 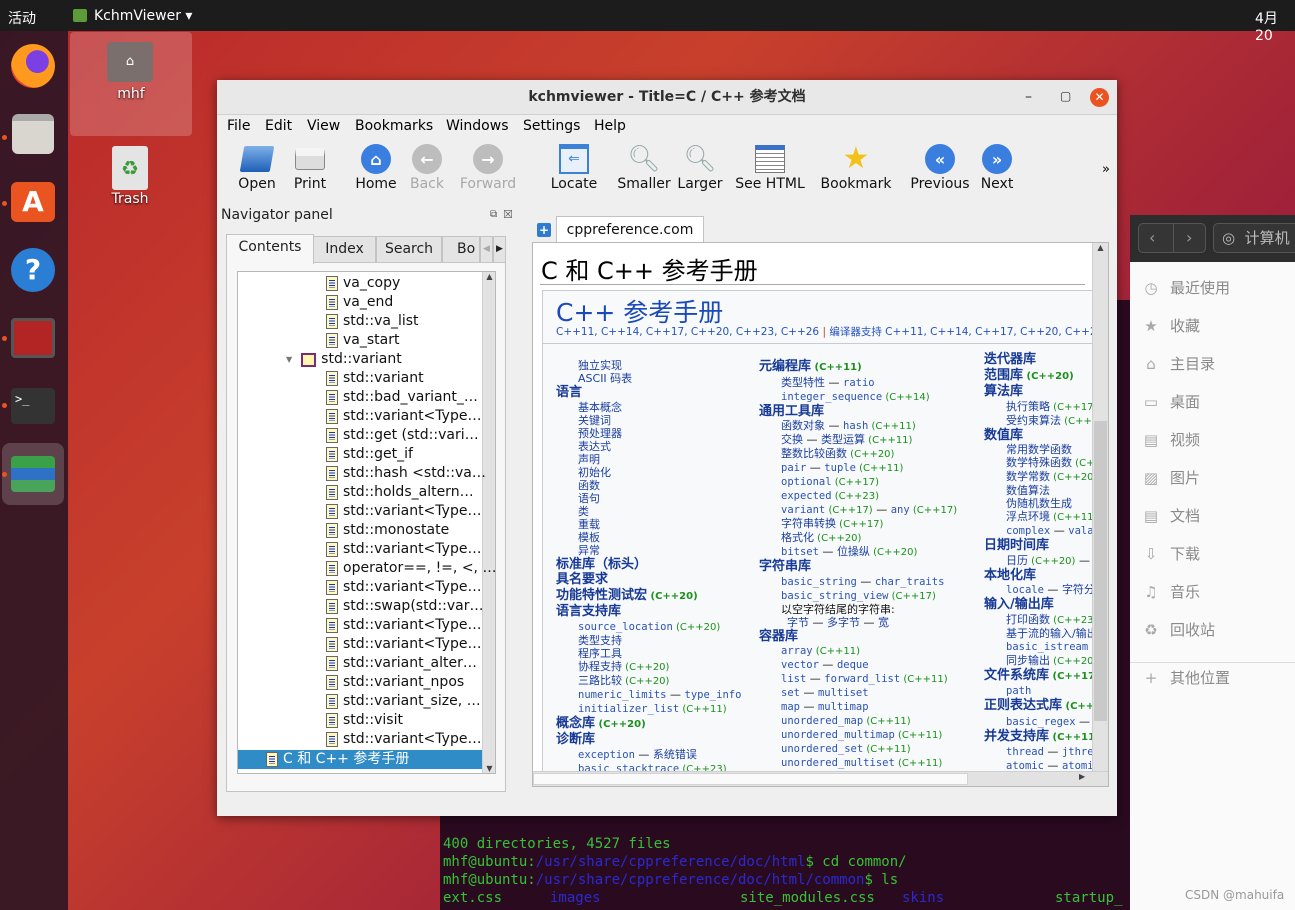 What do you see at coordinates (859, 383) in the screenshot?
I see `link-text: ratio` at bounding box center [859, 383].